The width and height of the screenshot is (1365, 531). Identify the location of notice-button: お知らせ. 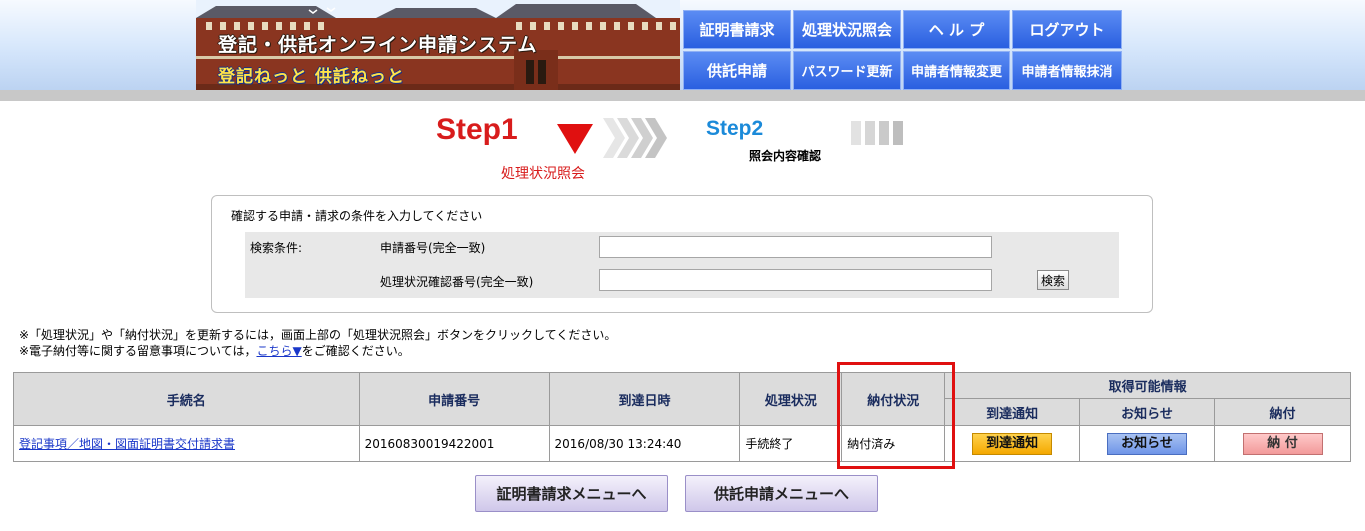
(1147, 443).